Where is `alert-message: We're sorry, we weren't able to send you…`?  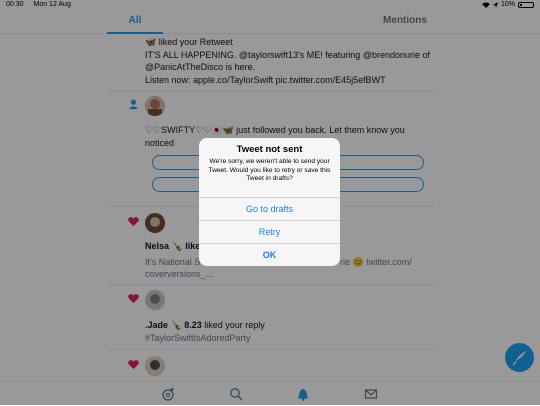 alert-message: We're sorry, we weren't able to send you… is located at coordinates (269, 170).